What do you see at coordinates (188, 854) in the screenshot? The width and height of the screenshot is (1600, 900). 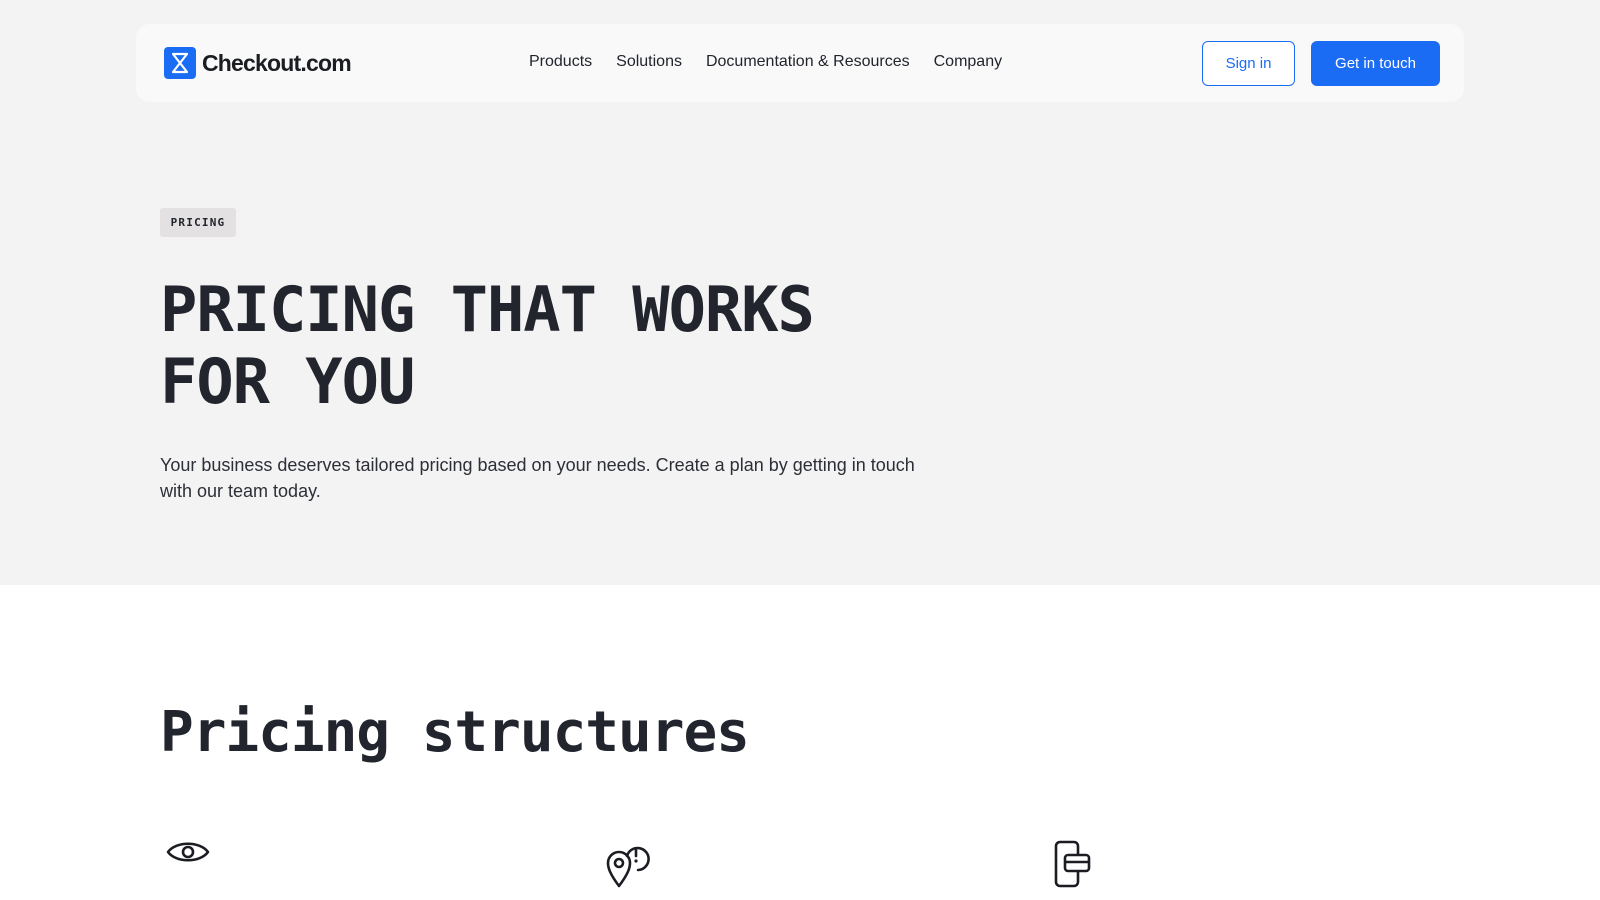 I see `eye-icon` at bounding box center [188, 854].